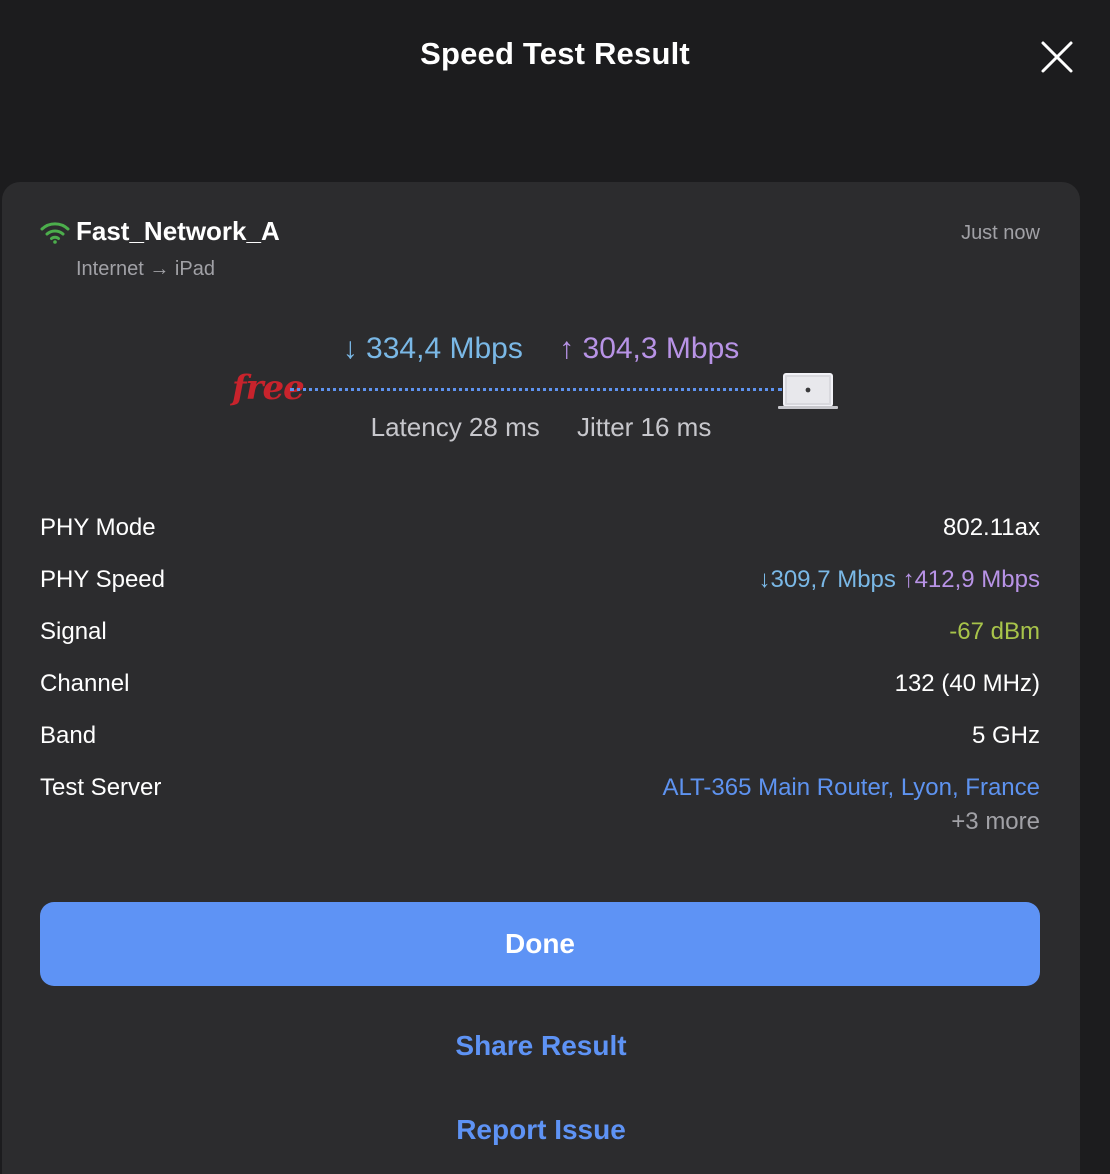 The image size is (1110, 1174). Describe the element at coordinates (541, 349) in the screenshot. I see `speed-summary: ↓ 334,4 Mbps ↑ 304,3 Mbps` at that location.